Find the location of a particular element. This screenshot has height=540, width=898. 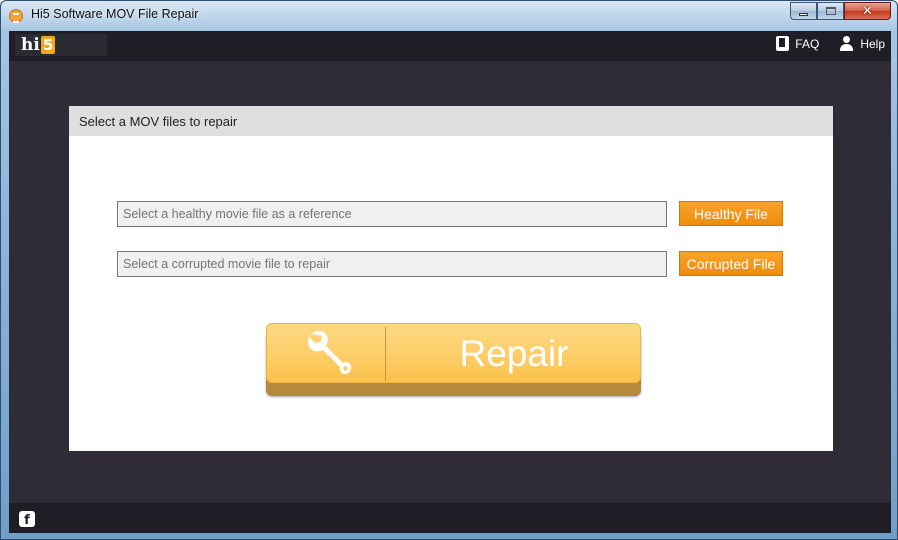

help-link: Help is located at coordinates (862, 43).